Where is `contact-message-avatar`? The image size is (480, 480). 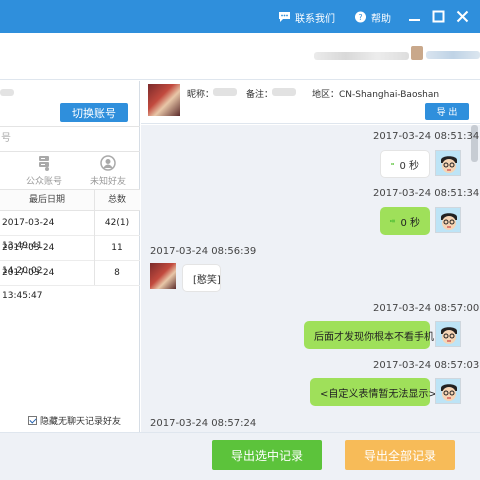
contact-message-avatar is located at coordinates (163, 276).